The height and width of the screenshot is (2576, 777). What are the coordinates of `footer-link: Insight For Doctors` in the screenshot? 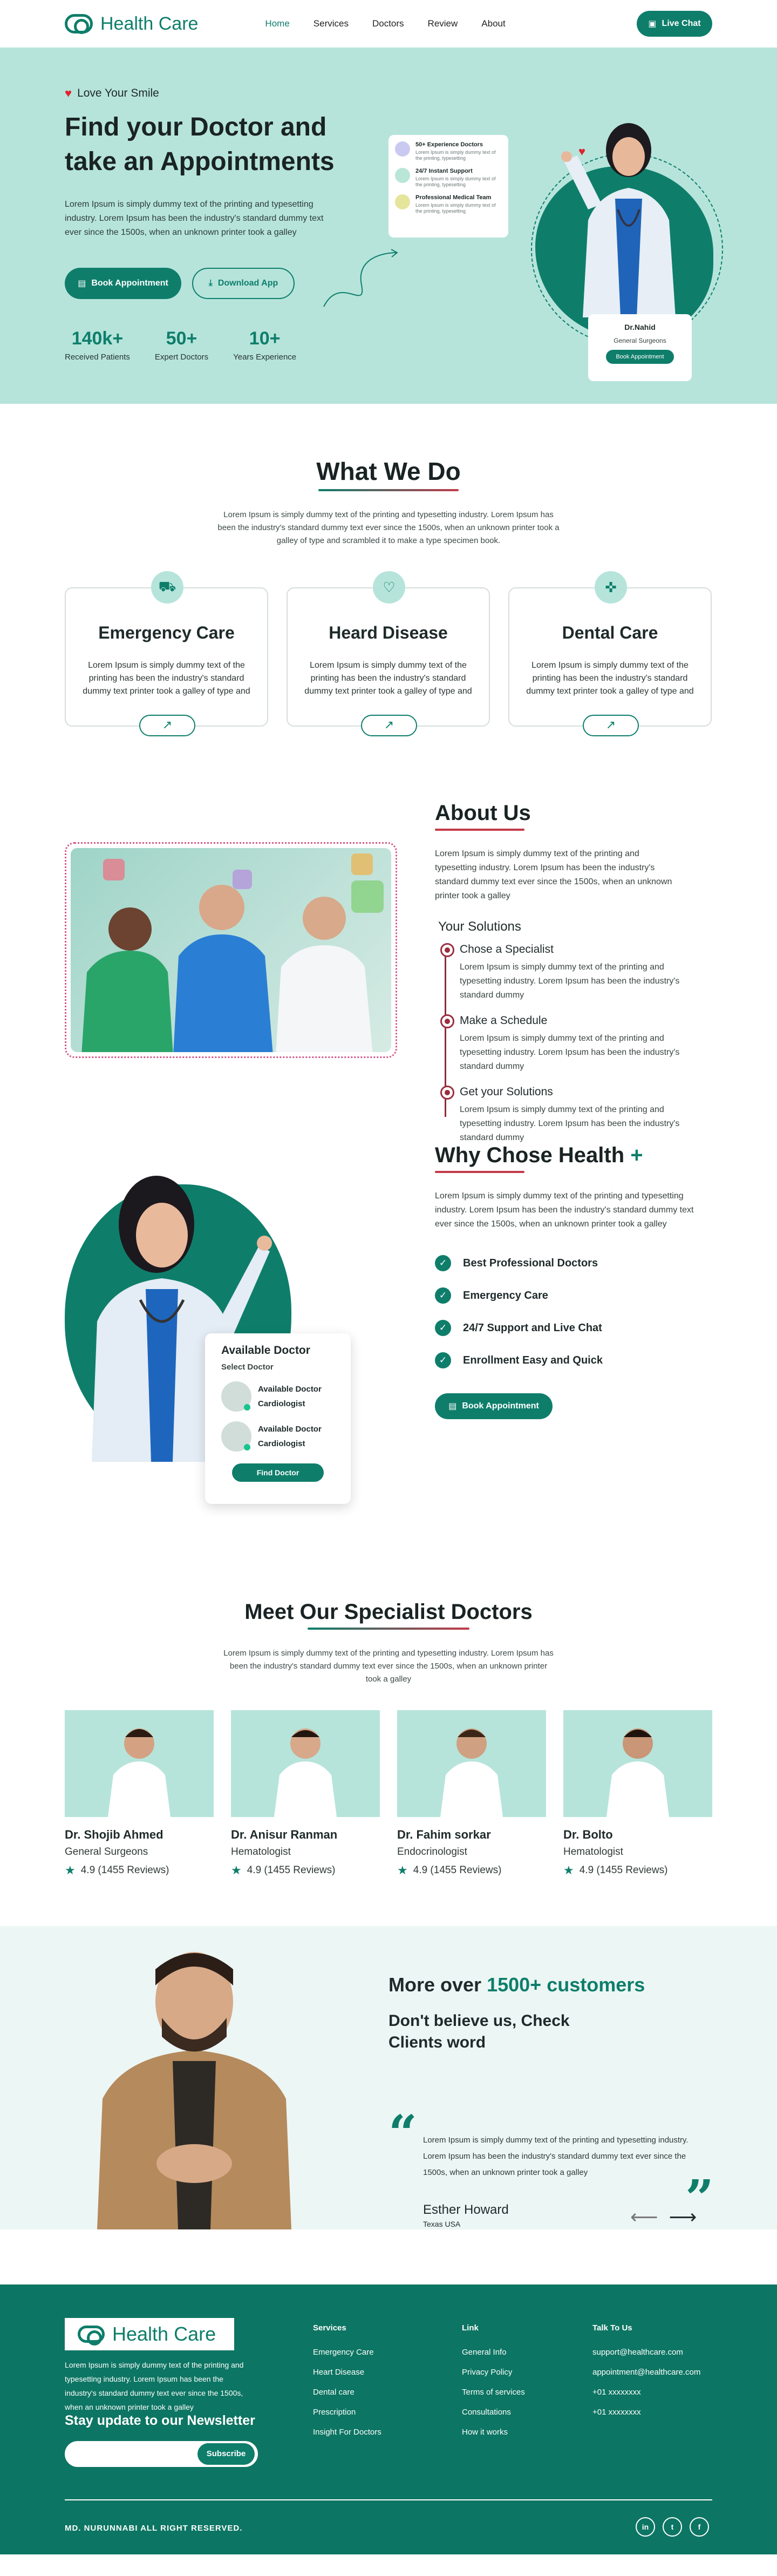 It's located at (347, 2432).